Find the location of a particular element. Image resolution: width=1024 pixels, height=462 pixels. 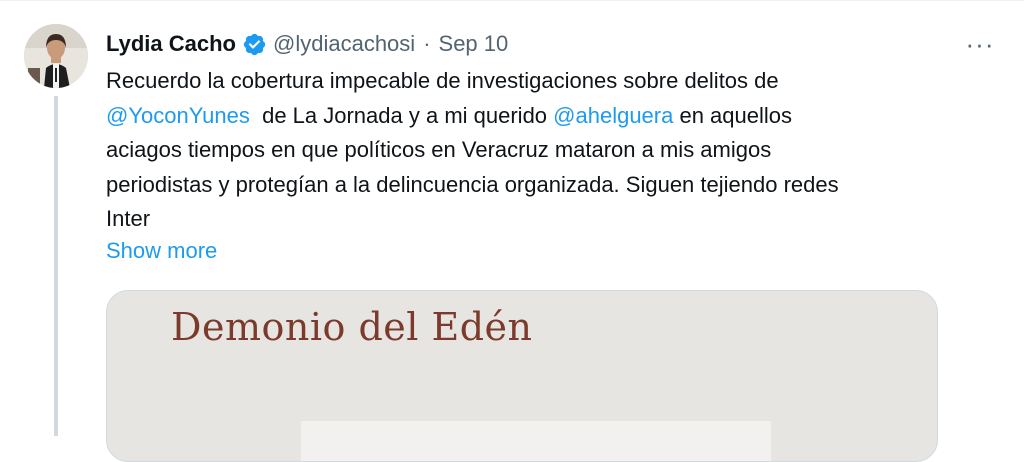

more-options-button: ··· is located at coordinates (980, 44).